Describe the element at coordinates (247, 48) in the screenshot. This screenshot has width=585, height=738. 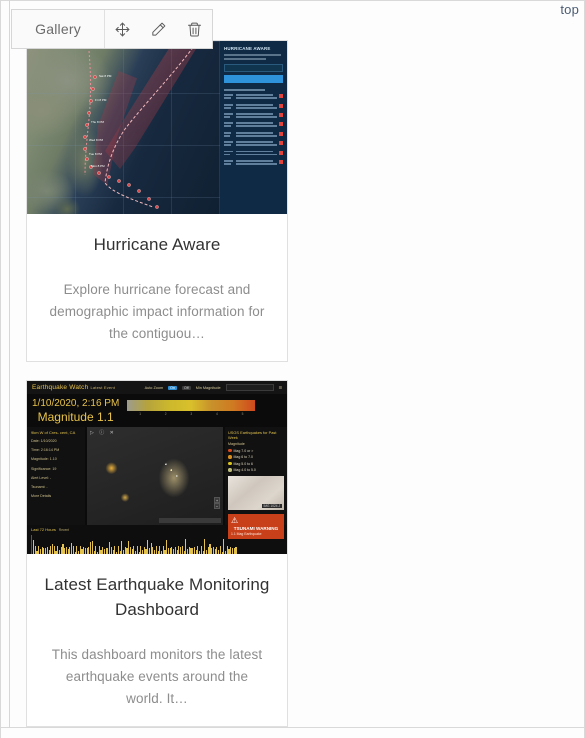
I see `hurricane-panel-title: HURRICANE AWARE` at that location.